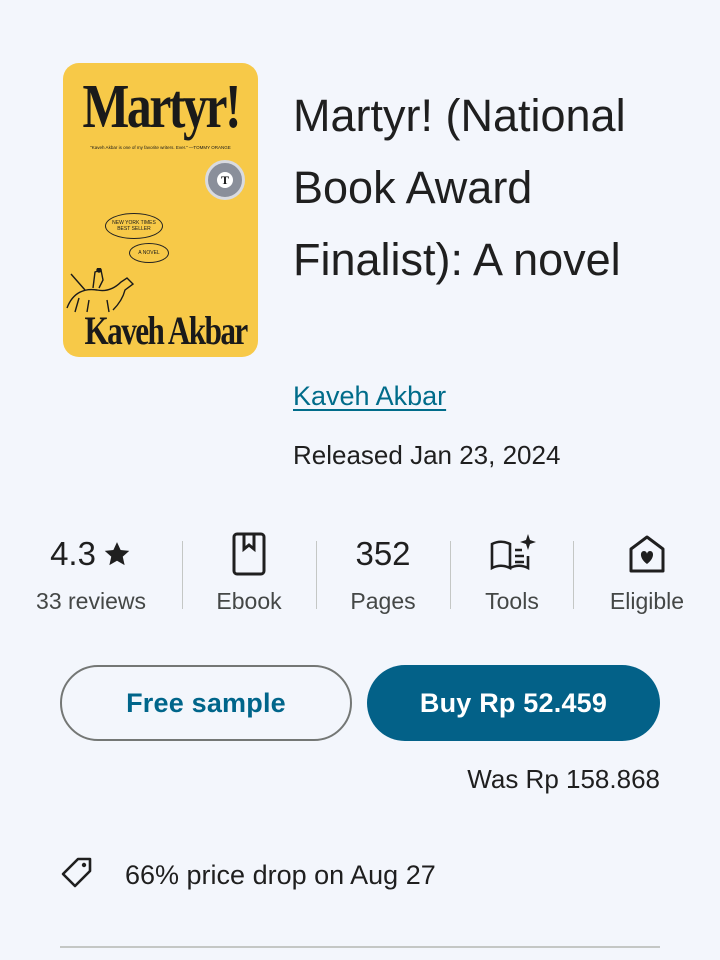  Describe the element at coordinates (513, 552) in the screenshot. I see `tools-book-sparkle-icon` at that location.